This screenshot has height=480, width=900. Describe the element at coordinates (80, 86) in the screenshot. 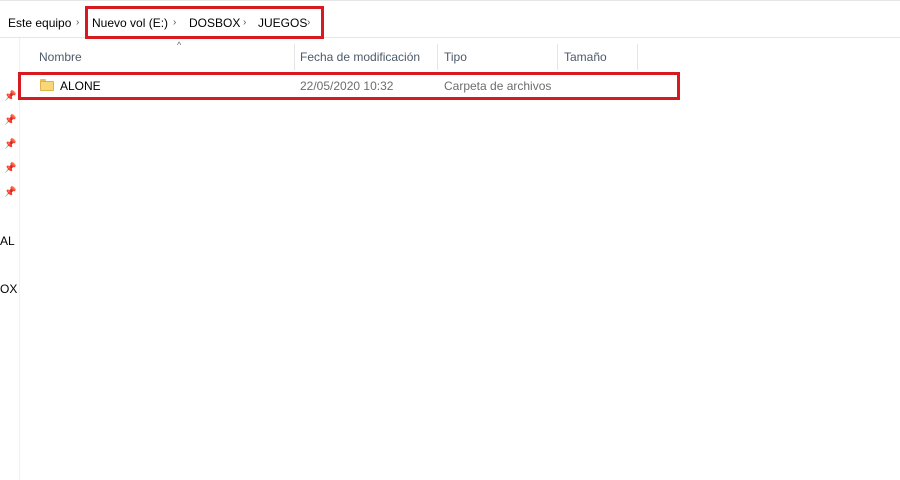

I see `file-name: ALONE` at that location.